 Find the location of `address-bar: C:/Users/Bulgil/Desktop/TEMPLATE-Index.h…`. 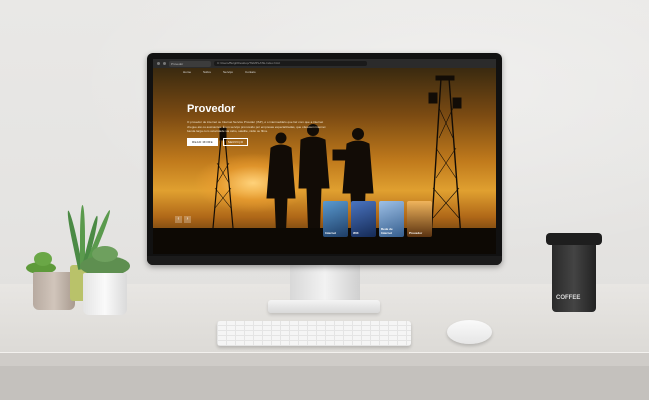

address-bar: C:/Users/Bulgil/Desktop/TEMPLATE-Index.h… is located at coordinates (290, 63).